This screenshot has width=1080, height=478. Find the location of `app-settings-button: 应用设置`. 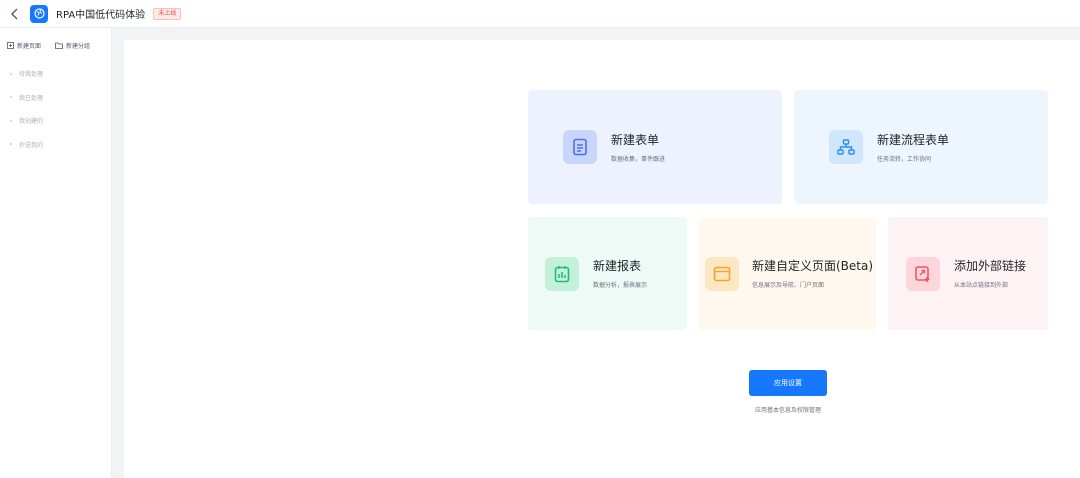

app-settings-button: 应用设置 is located at coordinates (788, 383).